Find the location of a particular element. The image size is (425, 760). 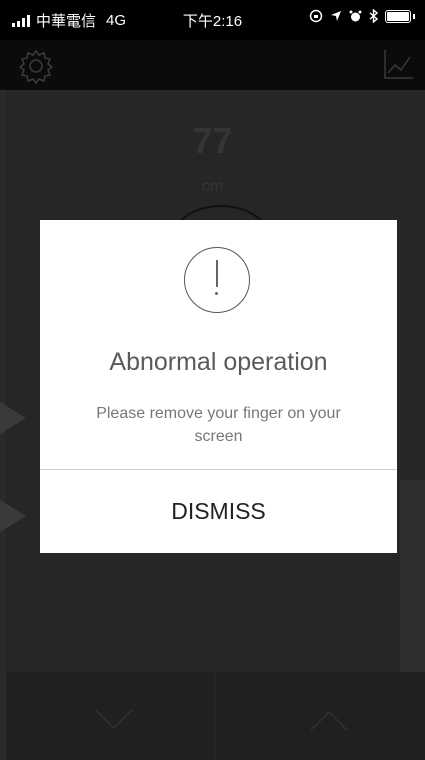

dialog-title: Abnormal operation is located at coordinates (218, 362).